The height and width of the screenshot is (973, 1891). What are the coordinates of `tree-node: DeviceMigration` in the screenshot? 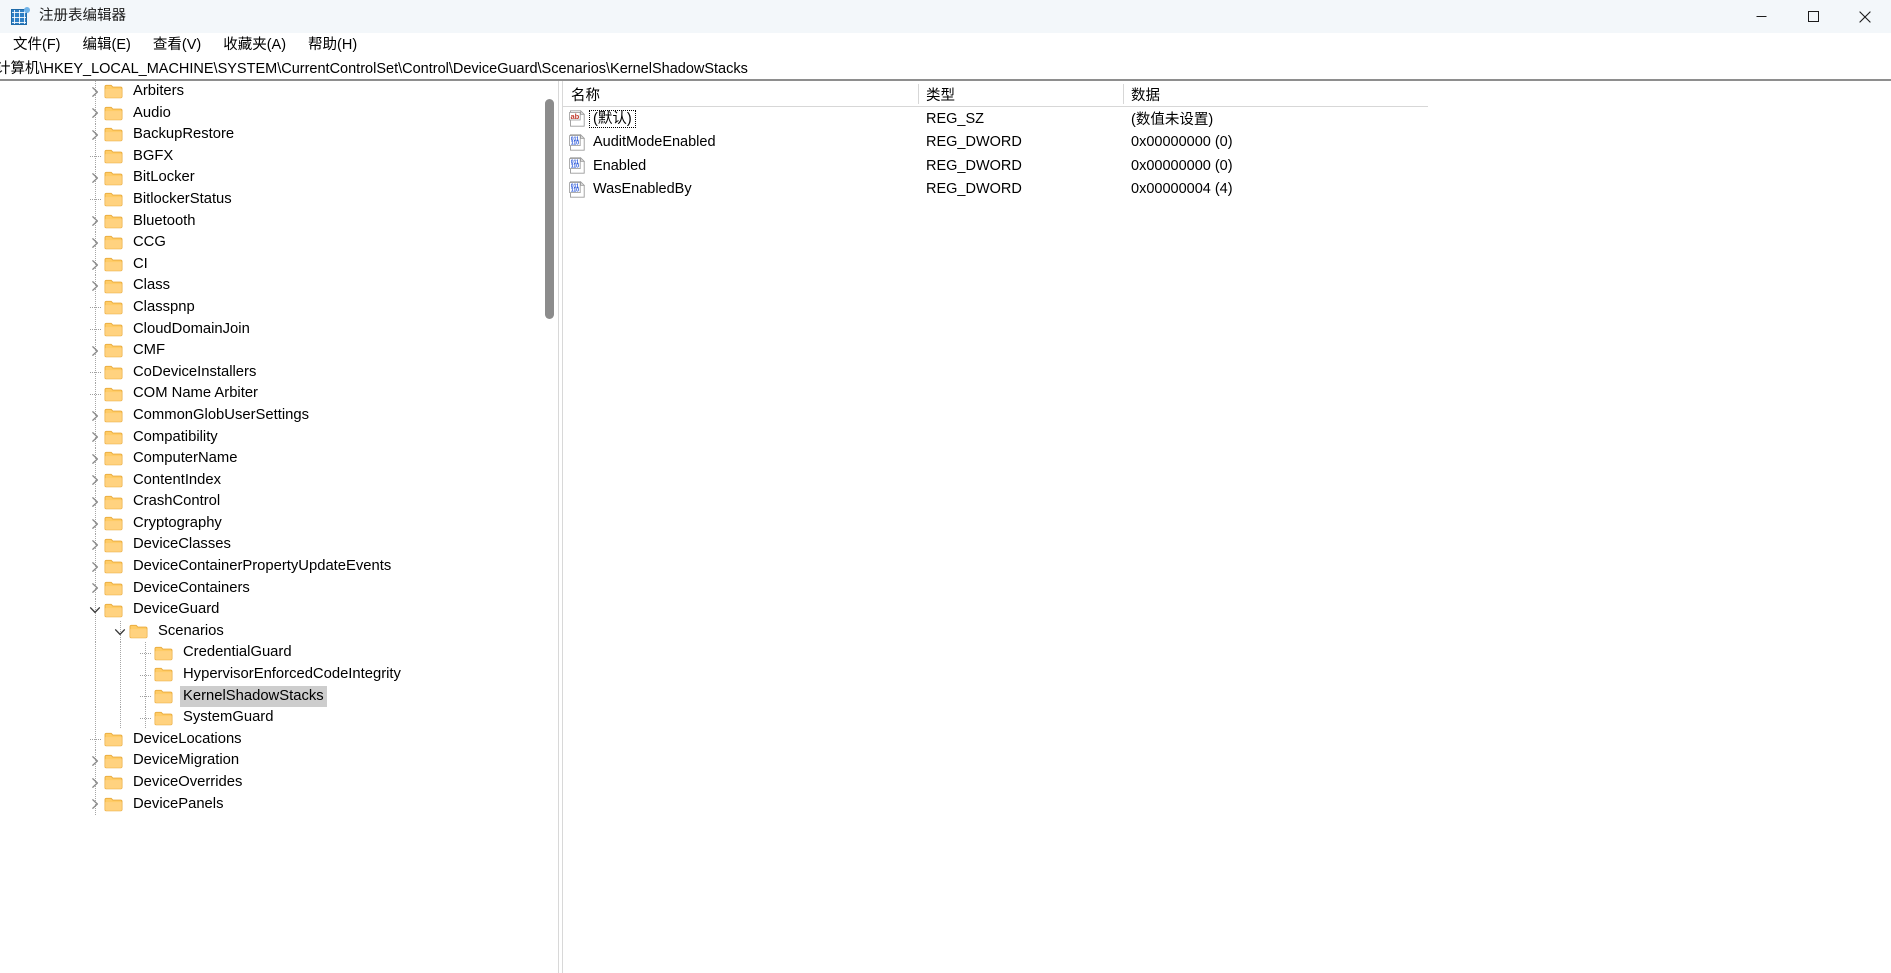 It's located at (279, 761).